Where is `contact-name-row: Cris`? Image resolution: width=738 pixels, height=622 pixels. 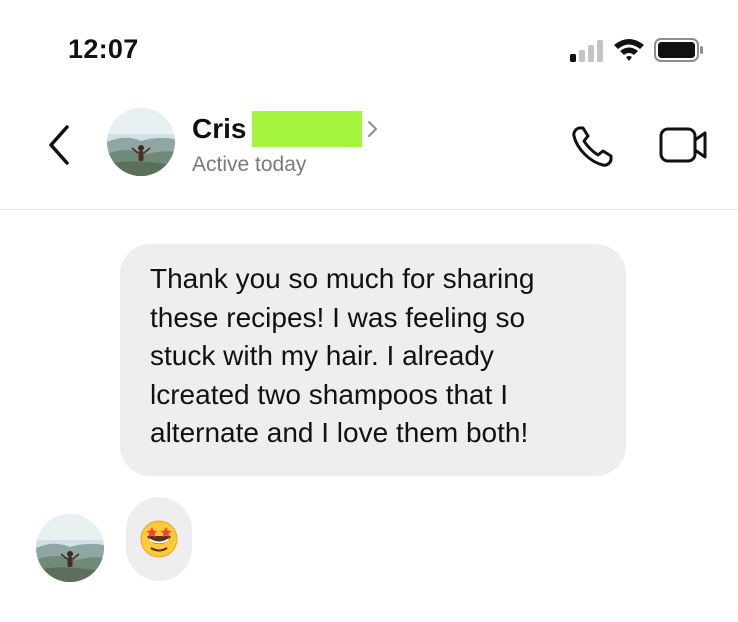 contact-name-row: Cris is located at coordinates (286, 129).